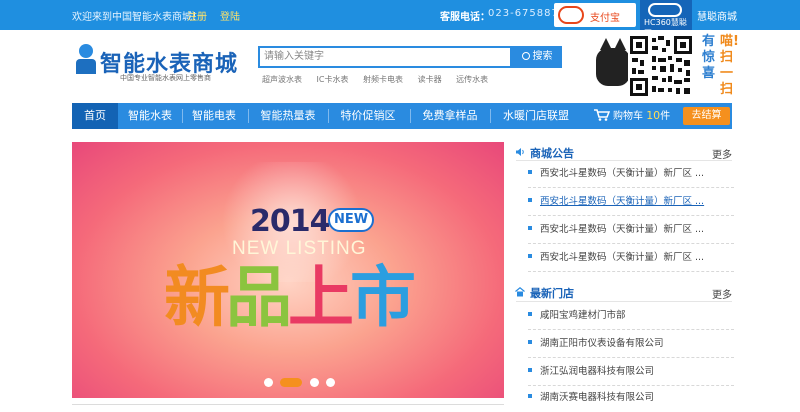 The image size is (800, 412). Describe the element at coordinates (282, 79) in the screenshot. I see `hot-word-link: 超声波水表` at that location.